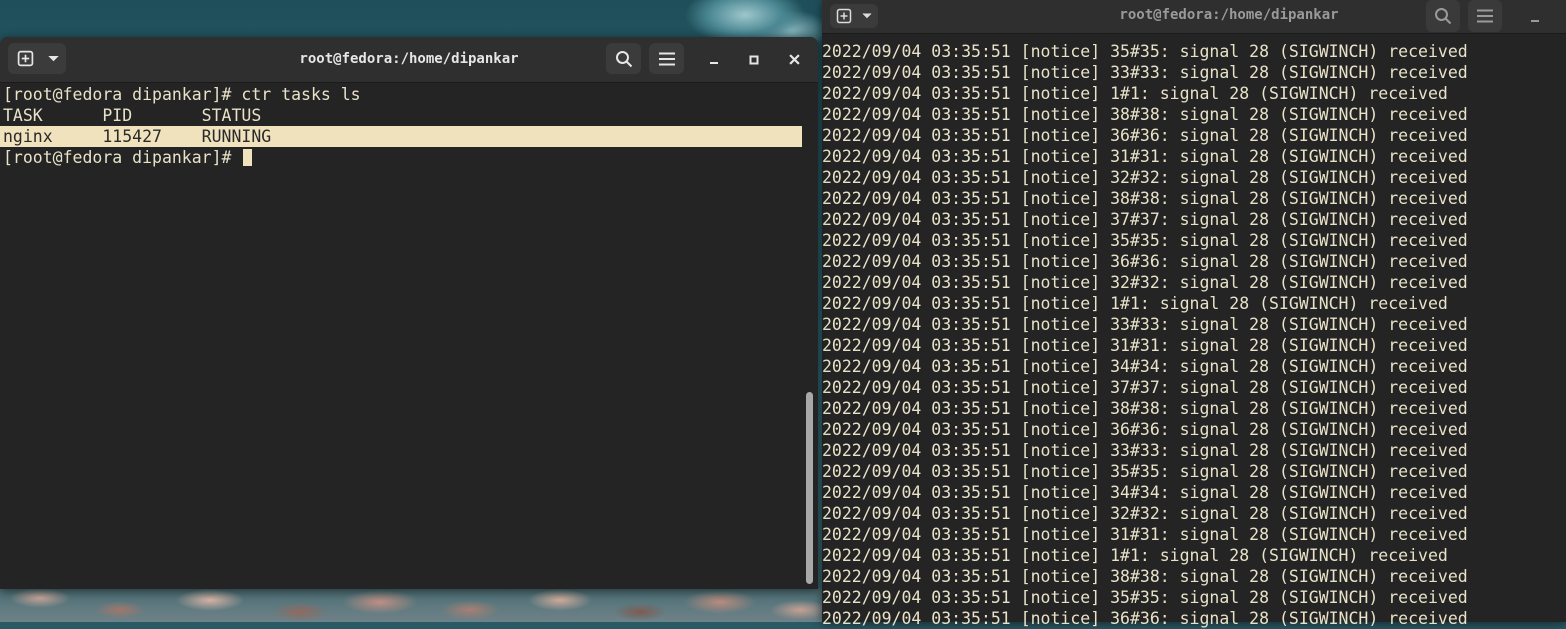 Image resolution: width=1566 pixels, height=629 pixels. What do you see at coordinates (137, 136) in the screenshot?
I see `terminal-line-text: nginx 115427 RUNNING` at bounding box center [137, 136].